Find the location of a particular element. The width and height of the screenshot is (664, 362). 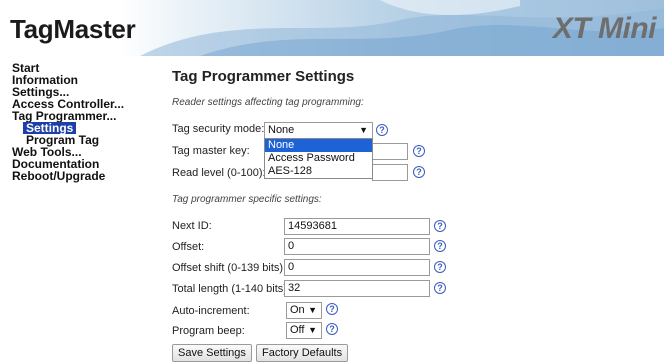

auto-increment-value: On is located at coordinates (297, 310).